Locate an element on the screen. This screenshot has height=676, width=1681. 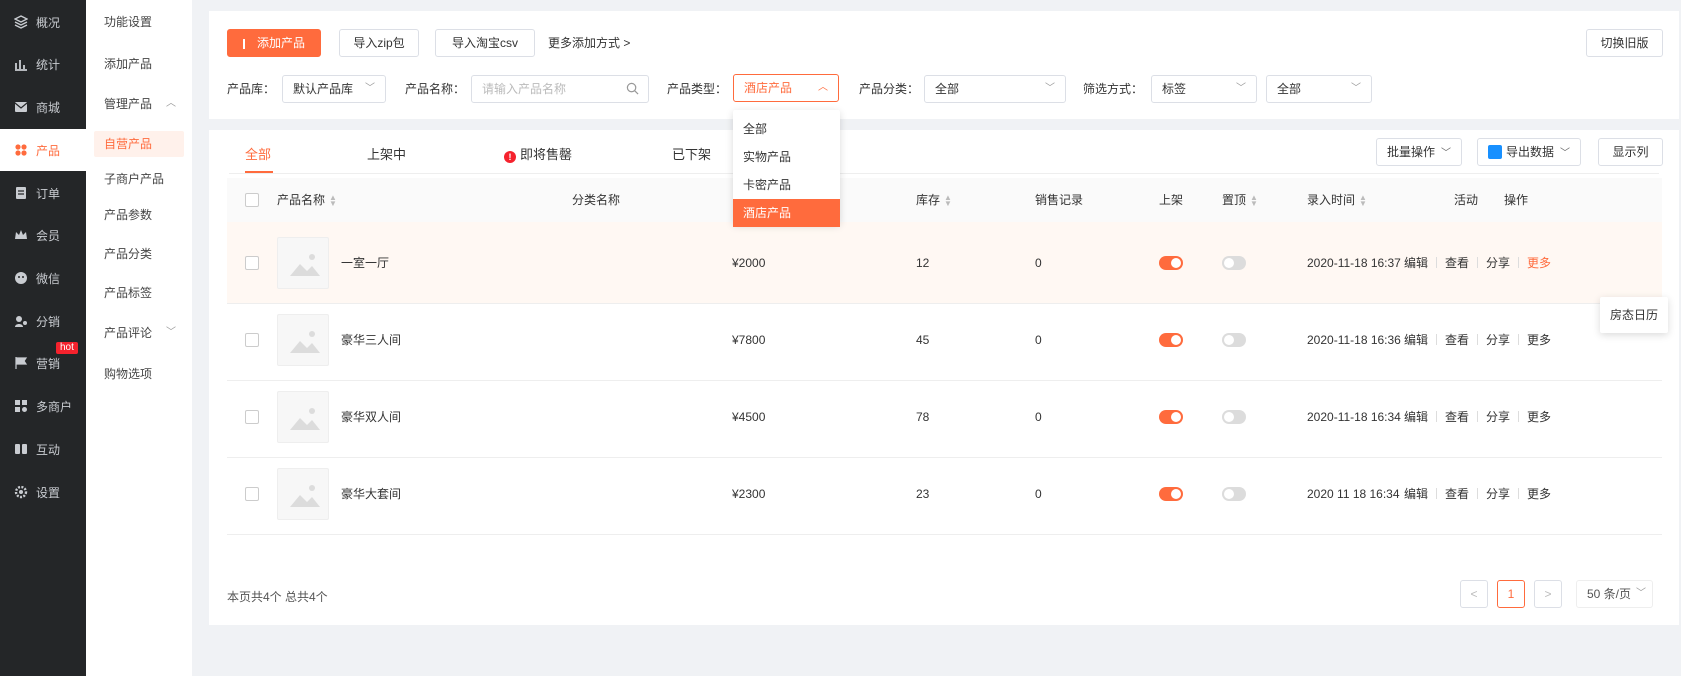
crown-icon is located at coordinates (21, 235).